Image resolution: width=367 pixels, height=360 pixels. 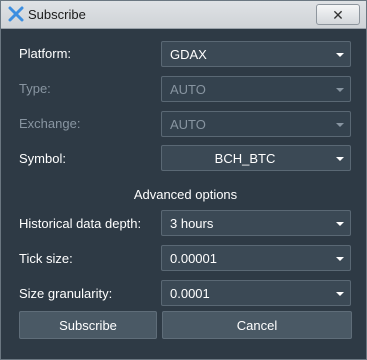 I want to click on platform-value: GDAX, so click(x=188, y=54).